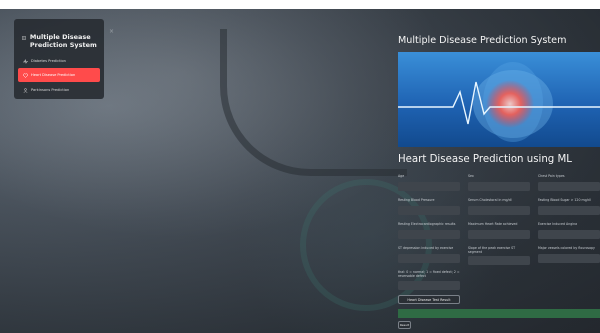 Image resolution: width=600 pixels, height=333 pixels. I want to click on major-vessels-input, so click(569, 258).